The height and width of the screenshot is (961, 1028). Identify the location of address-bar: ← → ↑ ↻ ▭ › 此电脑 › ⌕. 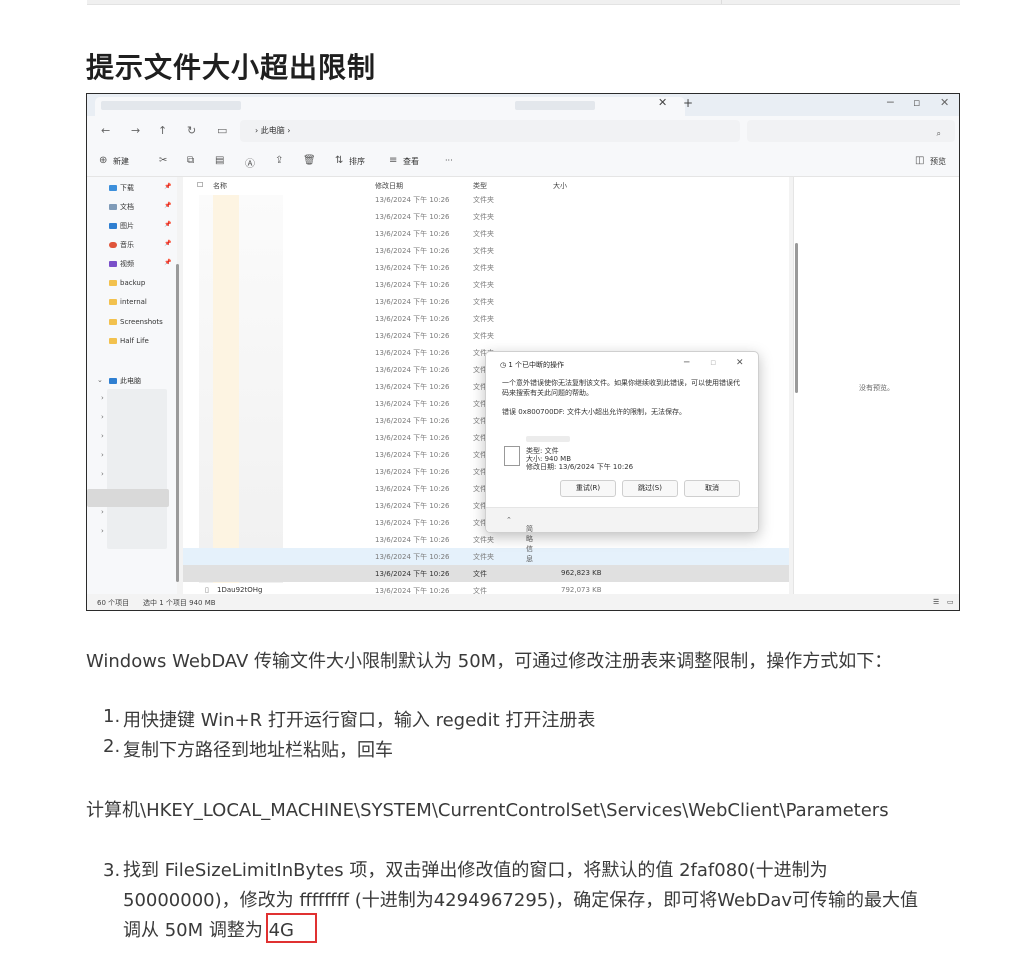
(523, 132).